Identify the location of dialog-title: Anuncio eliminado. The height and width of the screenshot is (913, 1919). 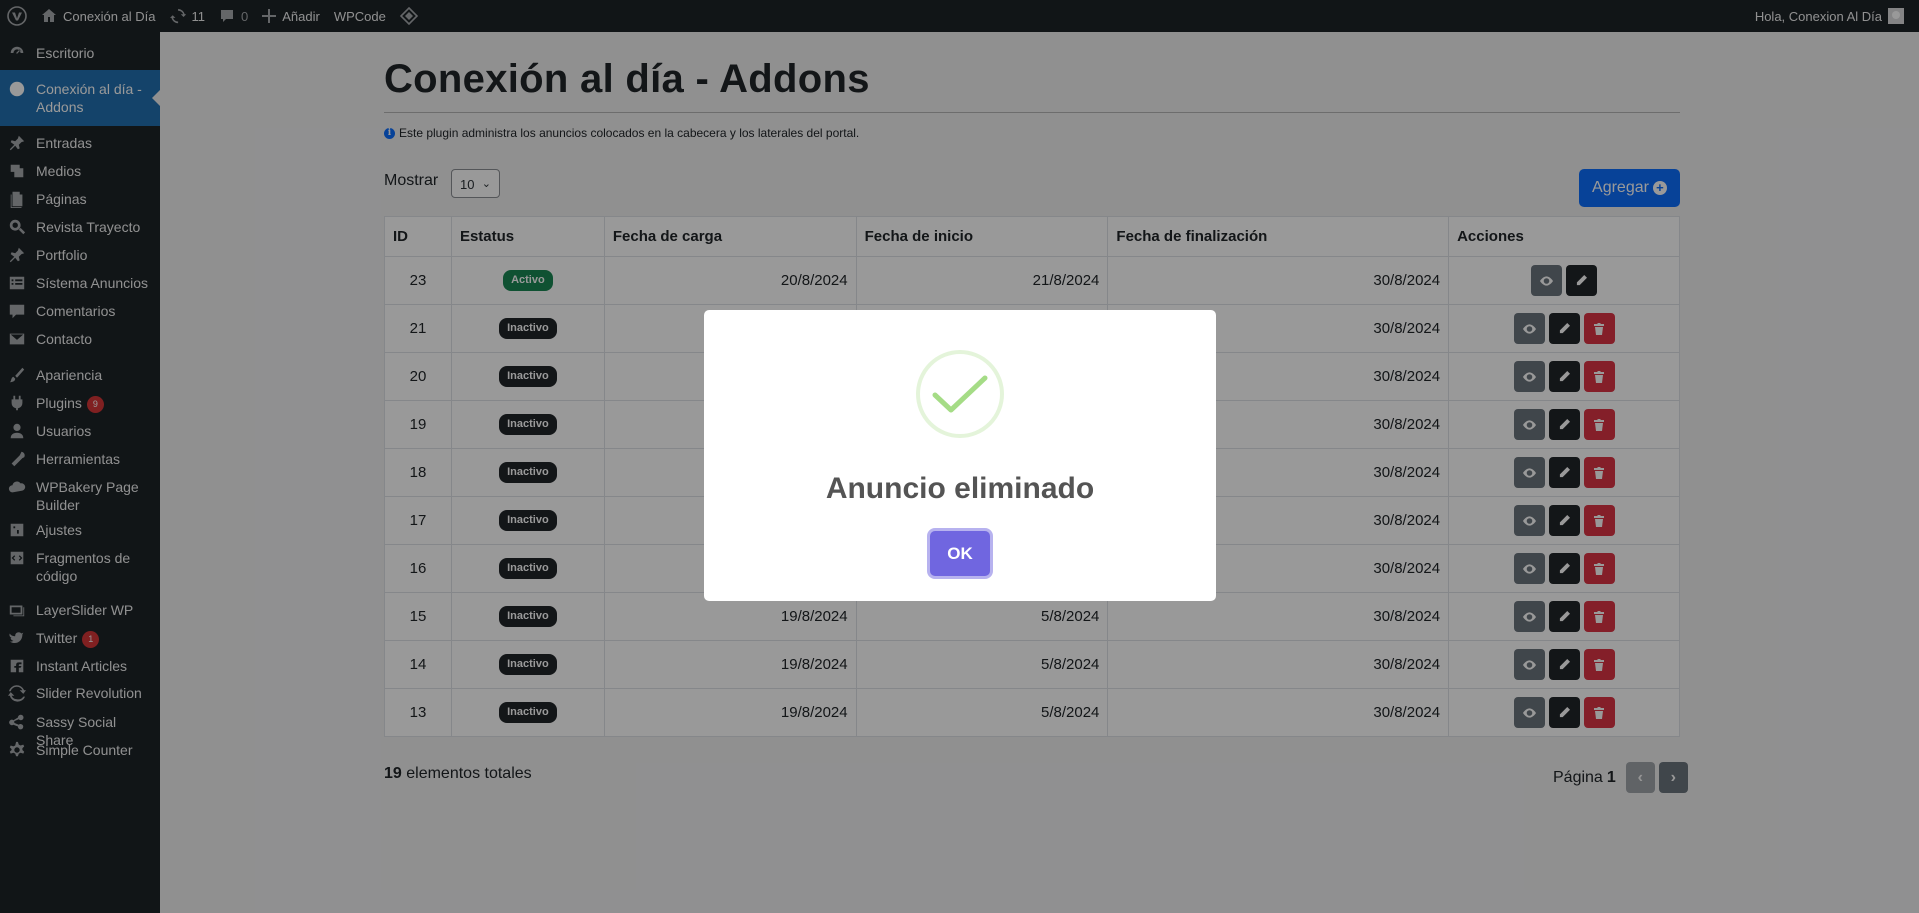
(960, 488).